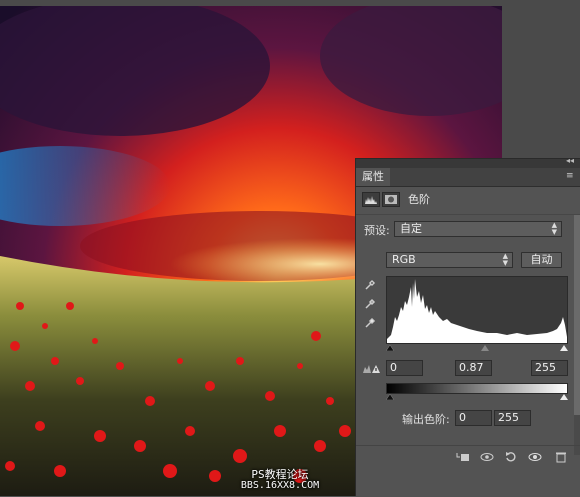 This screenshot has width=580, height=497. Describe the element at coordinates (511, 457) in the screenshot. I see `reset-icon` at that location.